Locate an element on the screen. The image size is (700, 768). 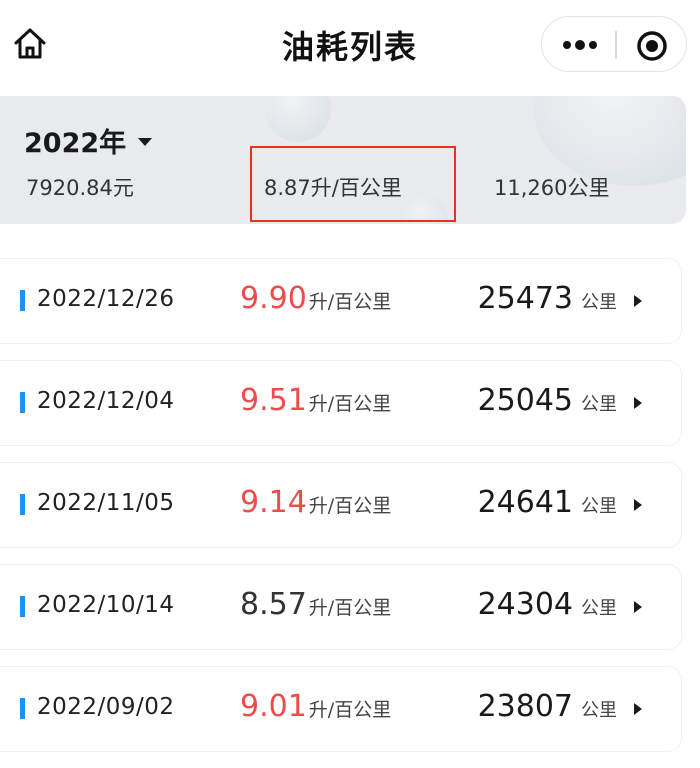
list-item: 2022/11/05 9.14 升/百公里 24641 公里 is located at coordinates (341, 505).